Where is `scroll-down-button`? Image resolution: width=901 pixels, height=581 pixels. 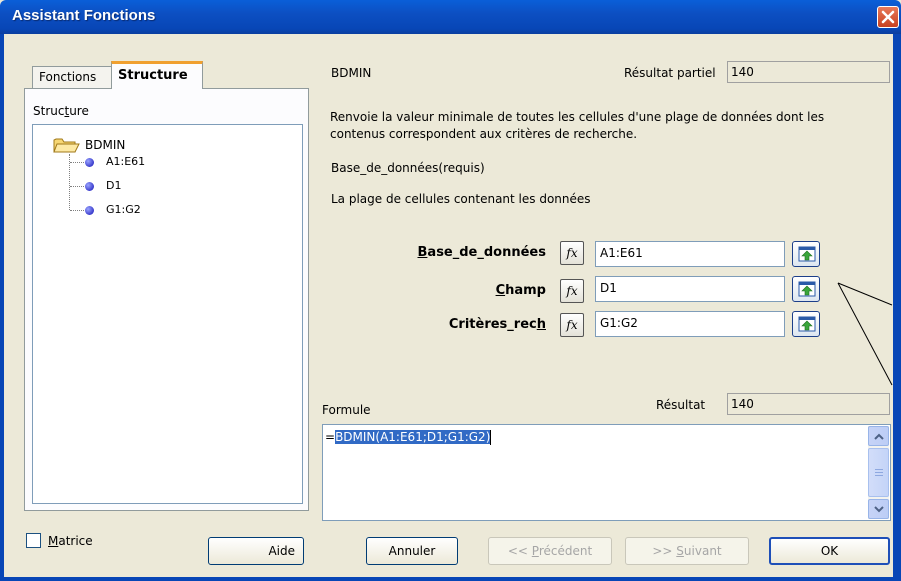 scroll-down-button is located at coordinates (878, 509).